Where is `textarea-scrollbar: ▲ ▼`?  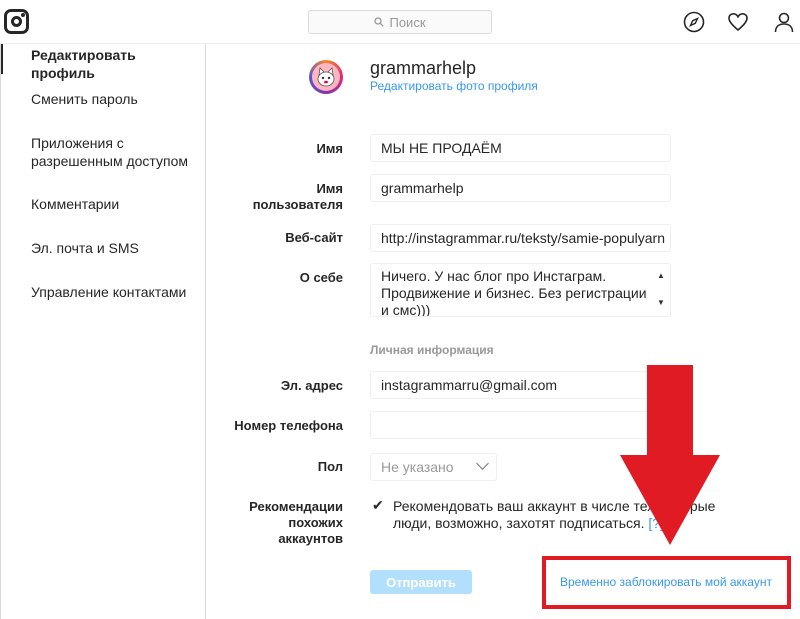
textarea-scrollbar: ▲ ▼ is located at coordinates (662, 290).